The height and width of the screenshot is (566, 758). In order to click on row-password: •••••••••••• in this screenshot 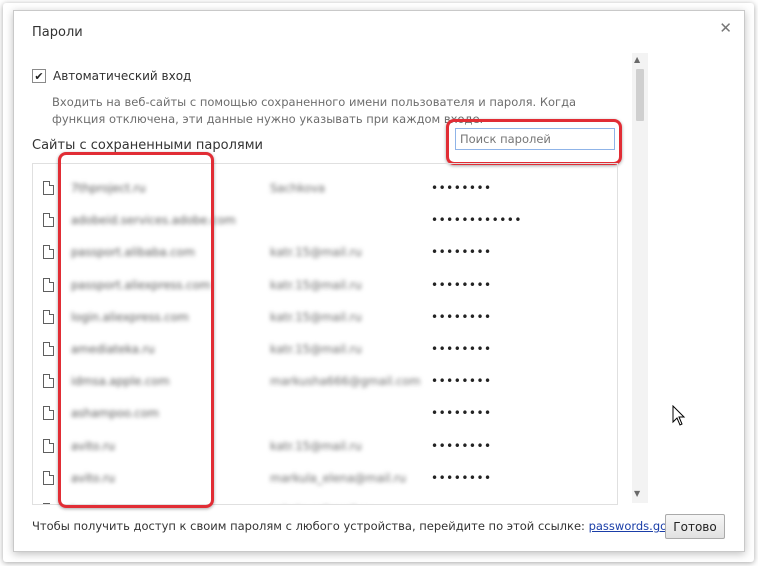, I will do `click(476, 220)`.